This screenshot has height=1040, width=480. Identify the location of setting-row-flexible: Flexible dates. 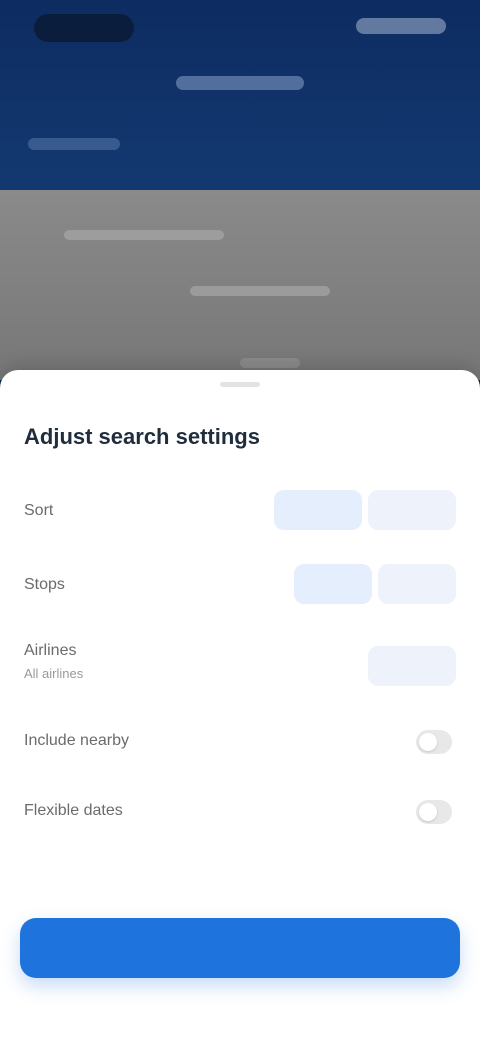
(240, 812).